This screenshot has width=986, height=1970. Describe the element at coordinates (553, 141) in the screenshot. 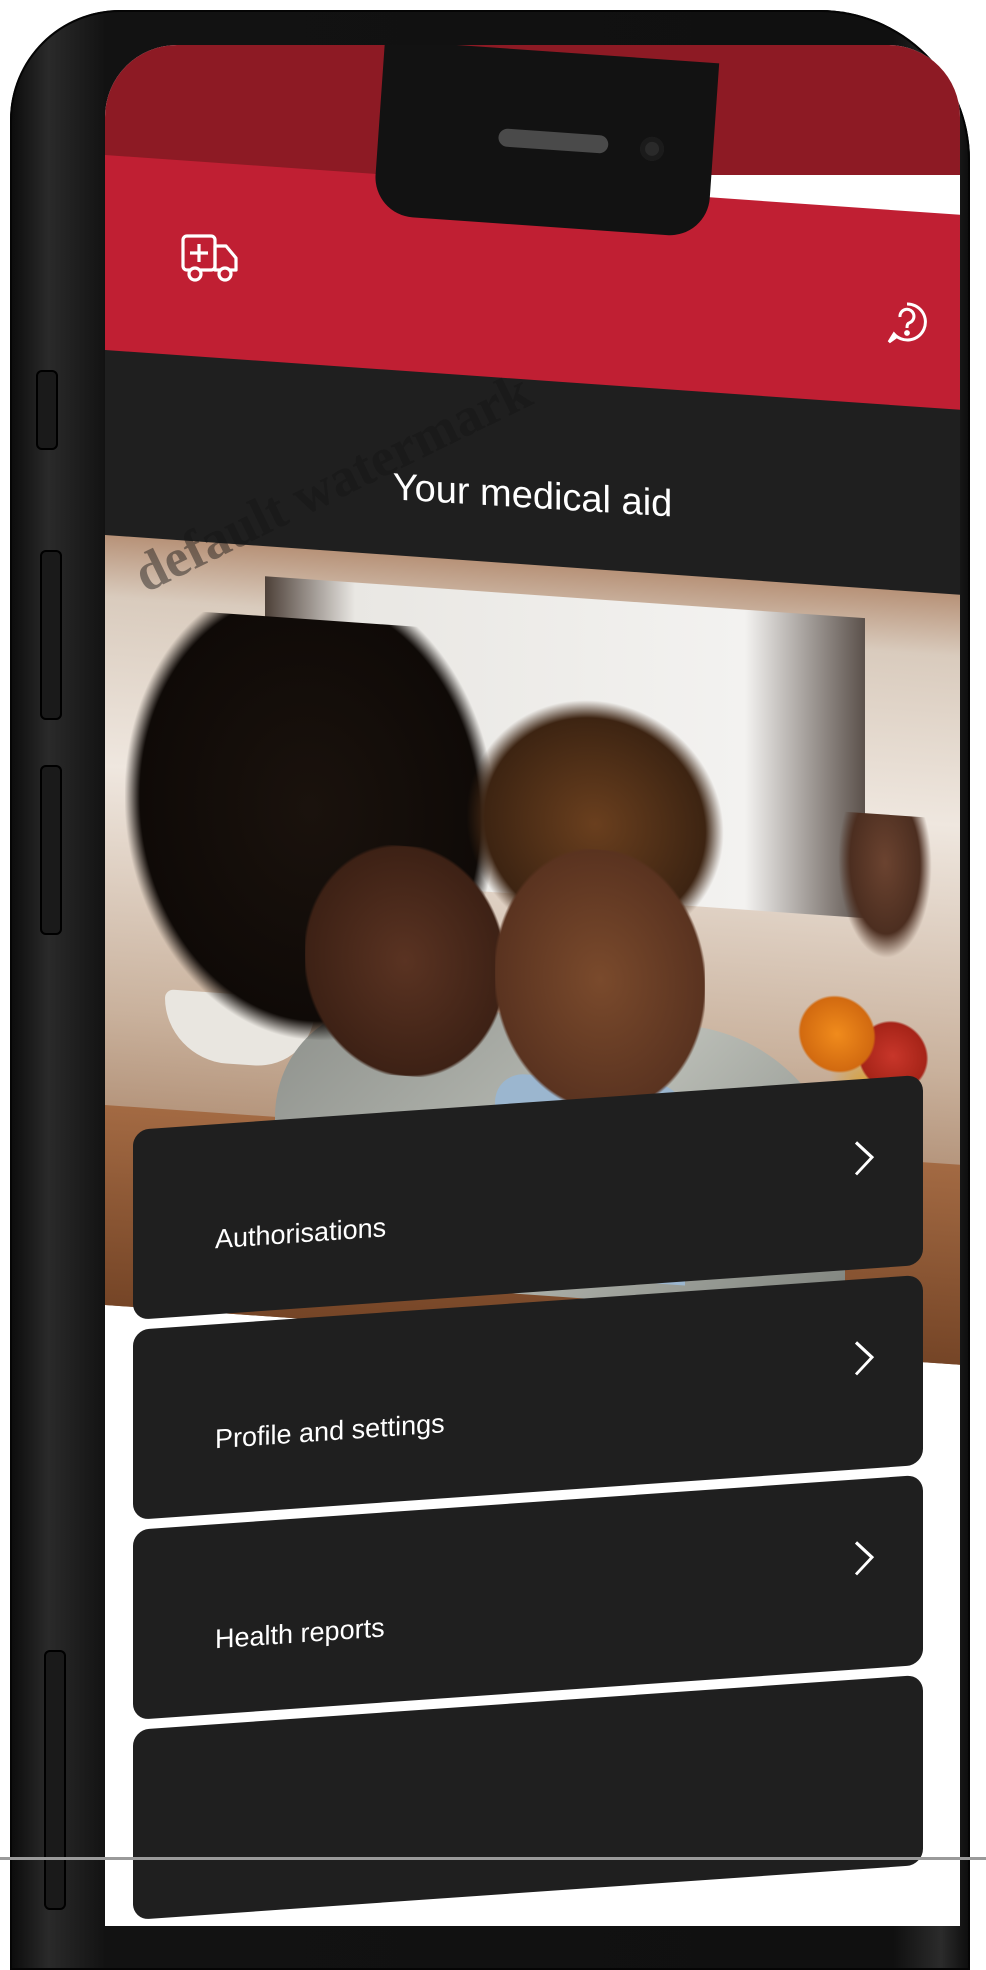

I see `speaker-grille` at that location.